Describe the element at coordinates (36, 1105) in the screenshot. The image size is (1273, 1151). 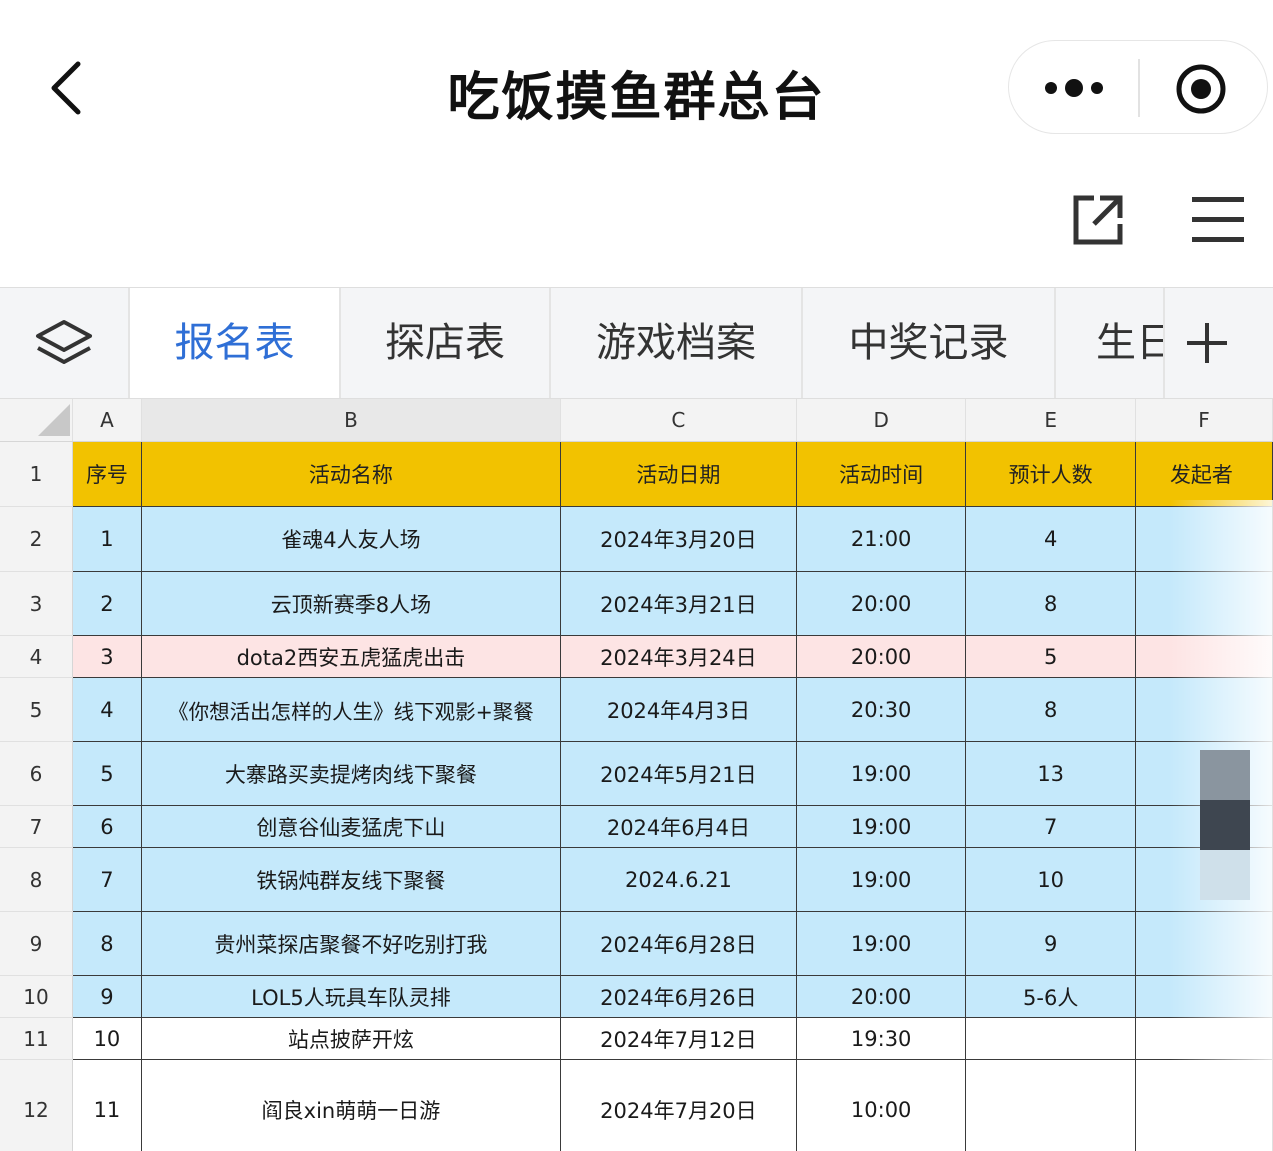
I see `row-header: 12` at that location.